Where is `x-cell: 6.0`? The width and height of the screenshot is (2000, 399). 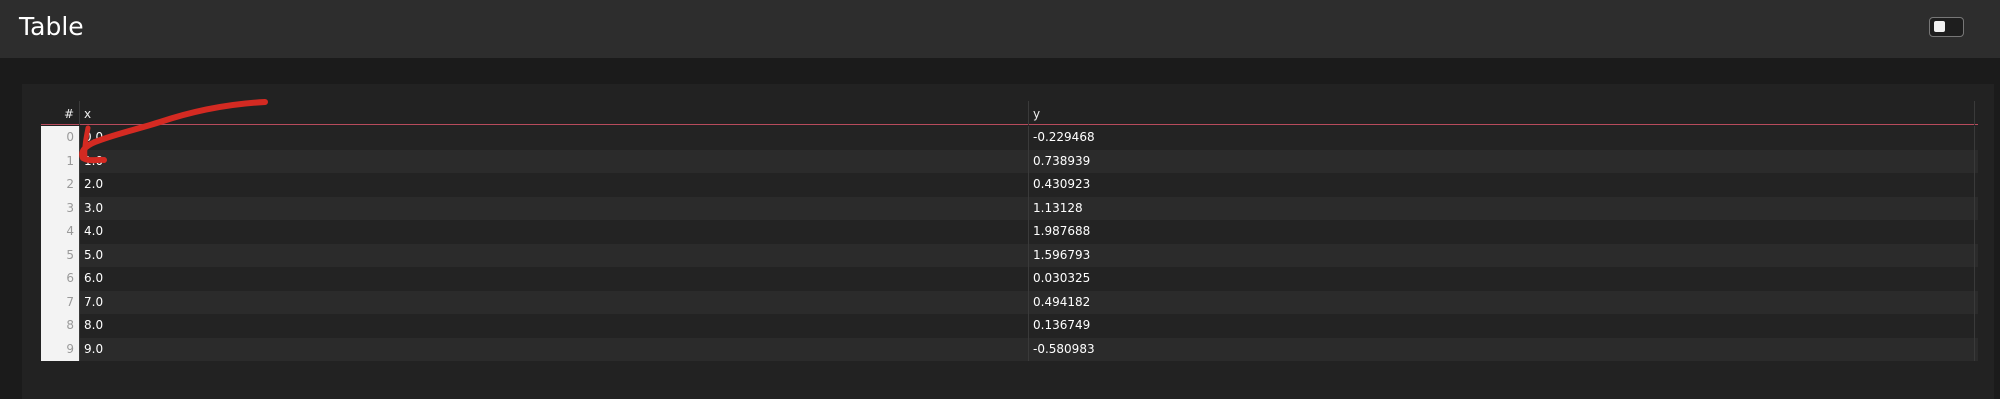 x-cell: 6.0 is located at coordinates (553, 279).